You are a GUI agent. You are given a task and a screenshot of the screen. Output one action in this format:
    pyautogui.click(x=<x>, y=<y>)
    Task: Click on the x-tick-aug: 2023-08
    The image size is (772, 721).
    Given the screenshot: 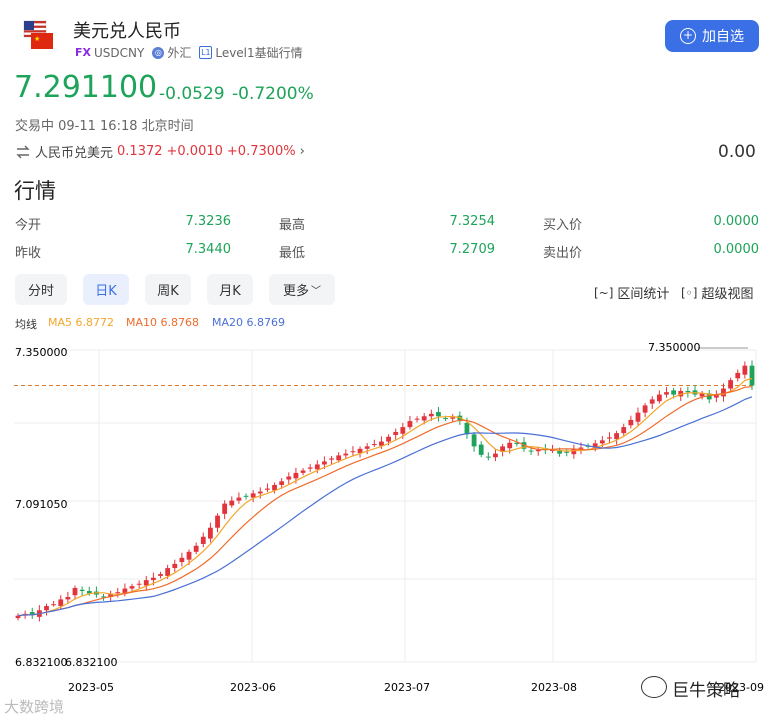 What is the action you would take?
    pyautogui.click(x=554, y=687)
    